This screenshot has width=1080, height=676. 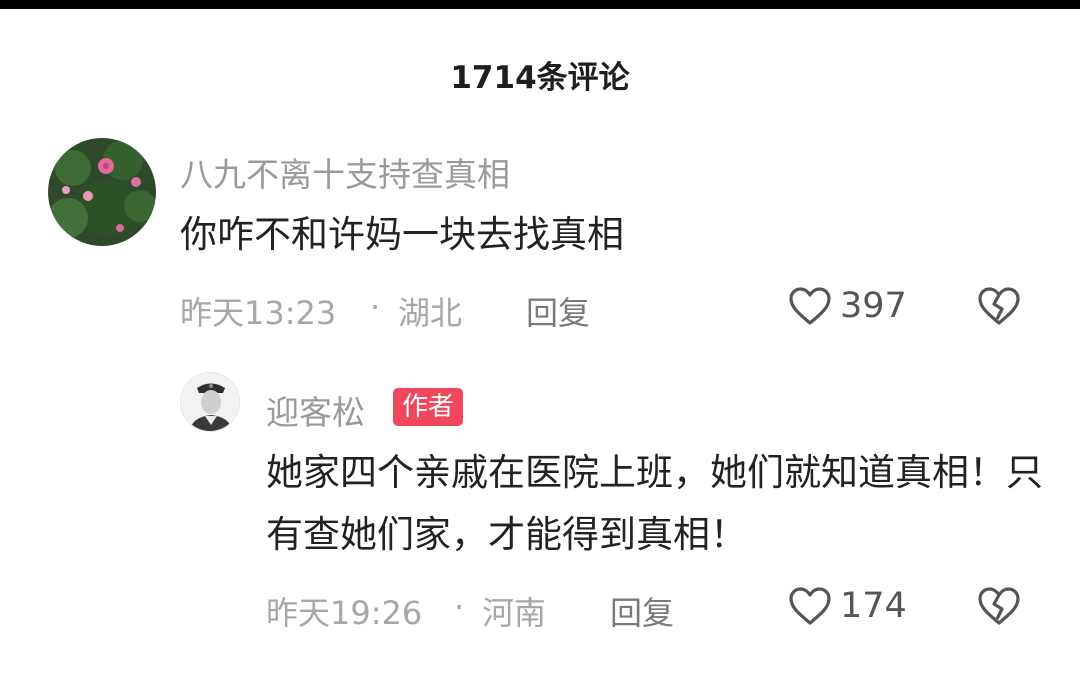 What do you see at coordinates (540, 78) in the screenshot?
I see `comment-count-title: 1714条评论` at bounding box center [540, 78].